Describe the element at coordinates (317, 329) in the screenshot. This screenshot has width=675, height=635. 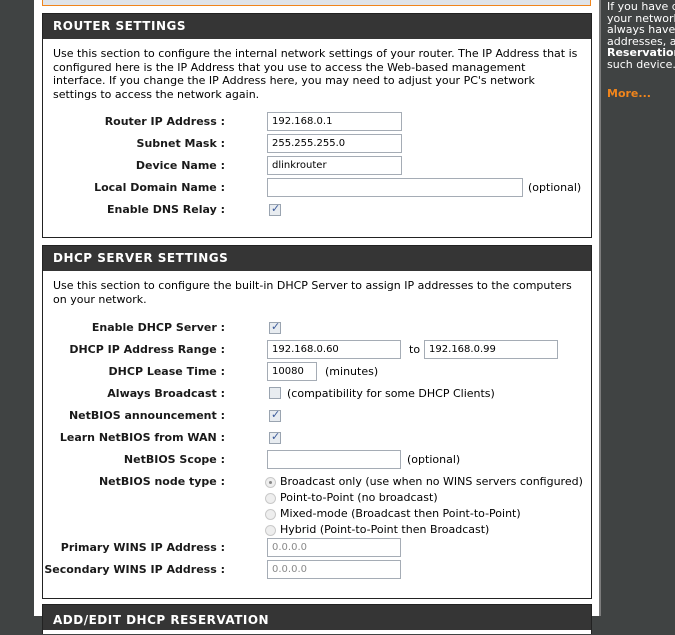
I see `enable-dhcp-row: Enable DHCP Server :` at that location.